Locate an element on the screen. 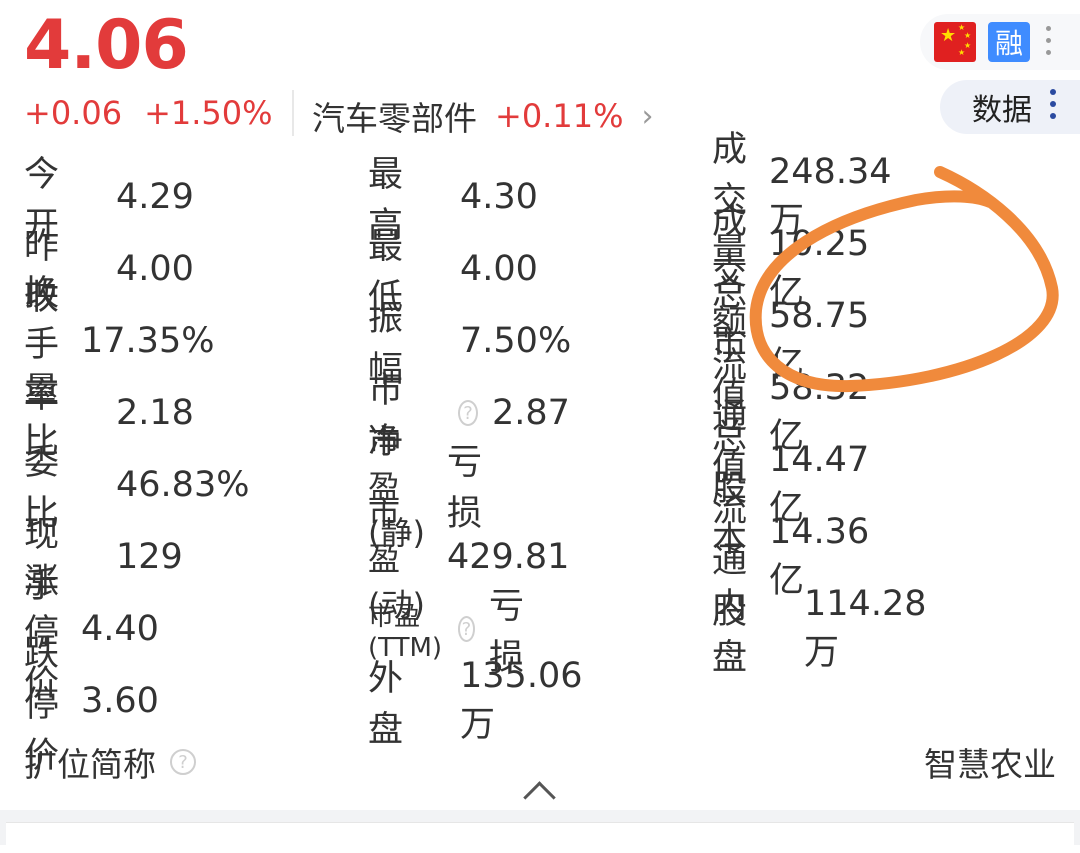 This screenshot has width=1080, height=853. stat-pe-dynamic: 市盈(动) 429.81 is located at coordinates (469, 559).